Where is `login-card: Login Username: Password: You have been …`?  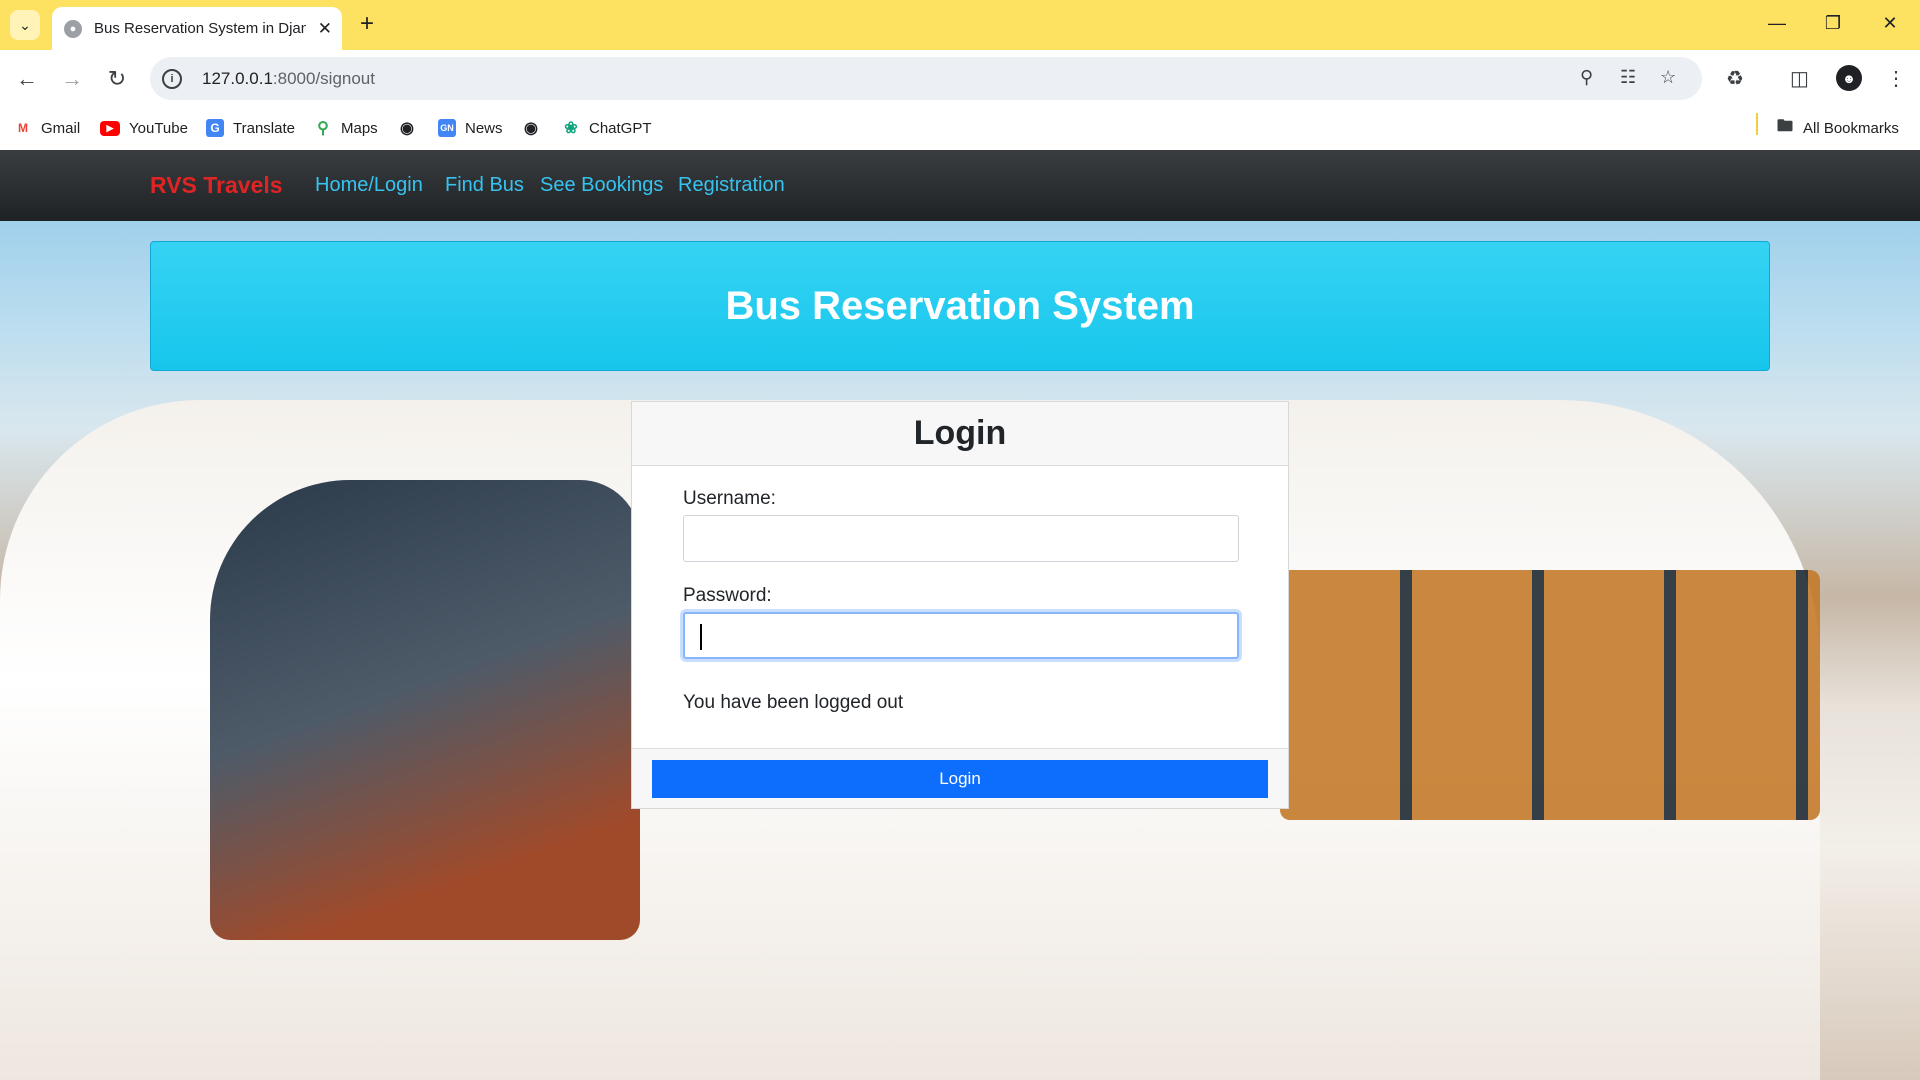 login-card: Login Username: Password: You have been … is located at coordinates (960, 605).